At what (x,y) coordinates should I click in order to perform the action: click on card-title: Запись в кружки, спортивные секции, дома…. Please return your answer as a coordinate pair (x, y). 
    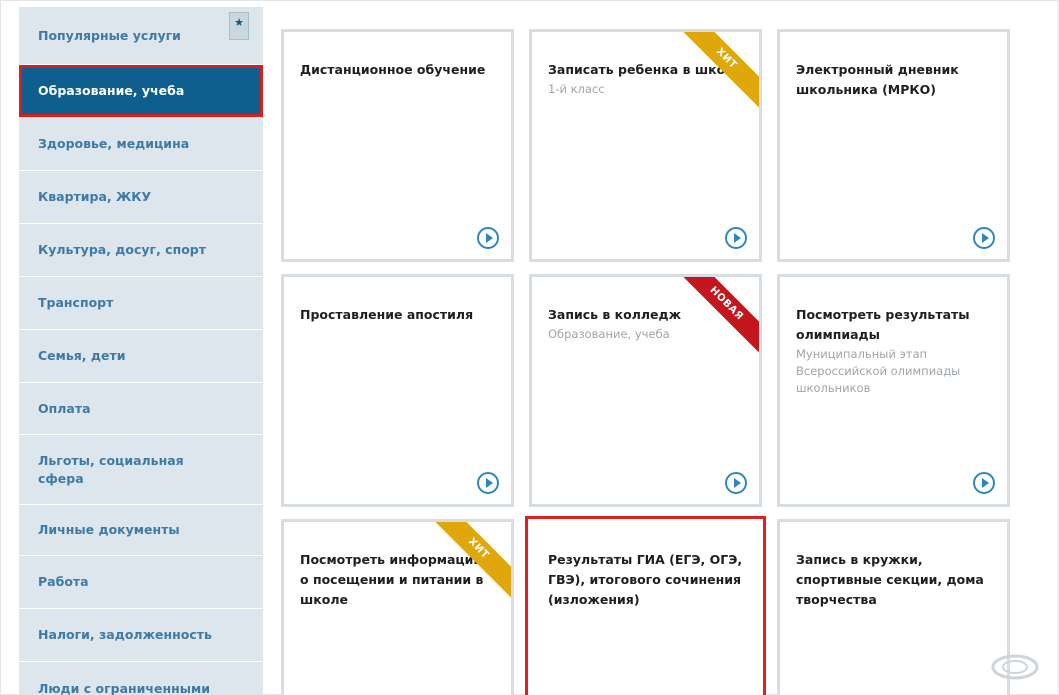
    Looking at the image, I should click on (890, 579).